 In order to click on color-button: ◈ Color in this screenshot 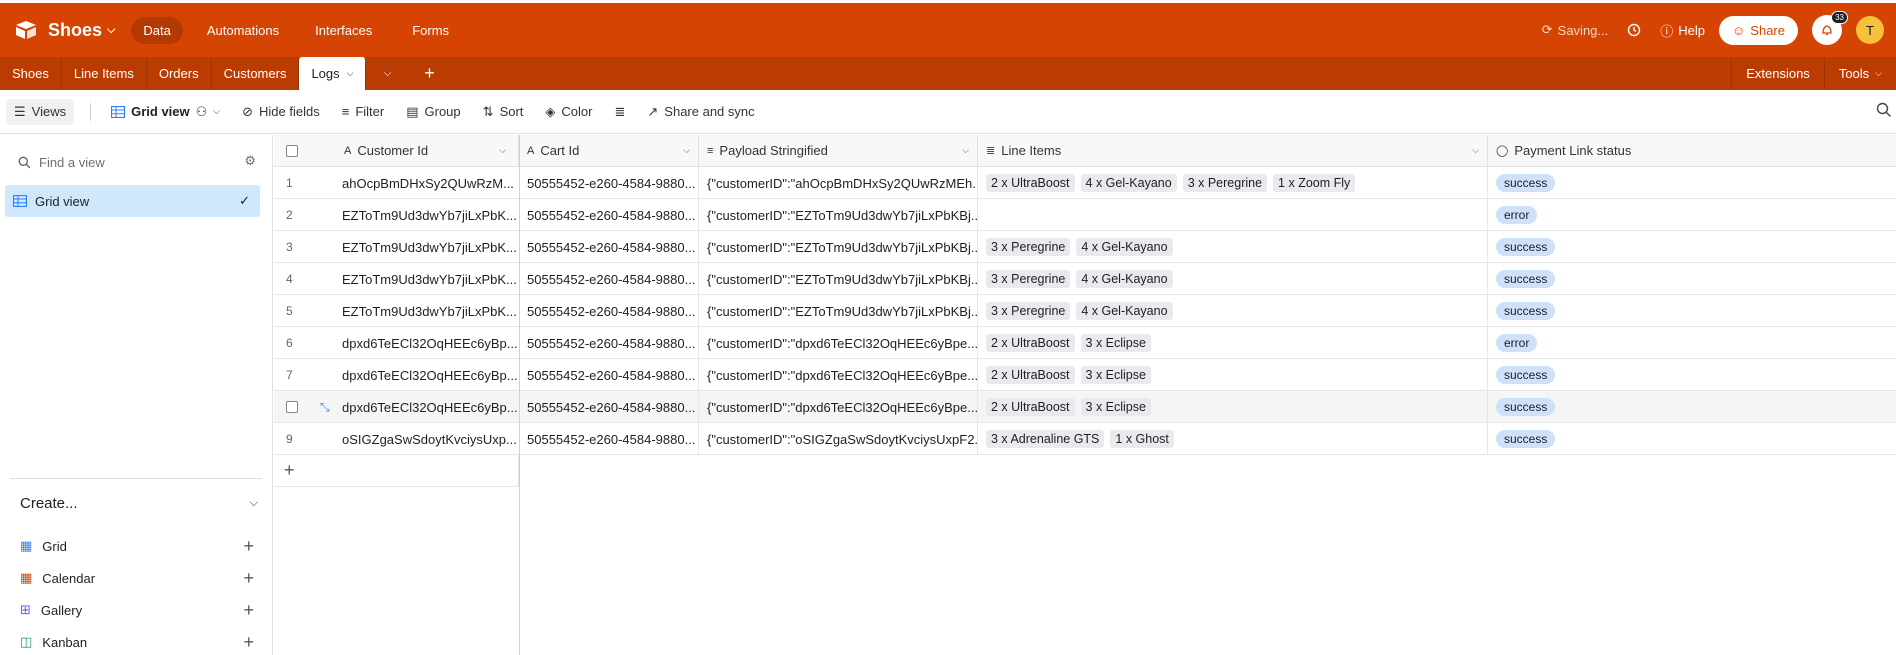, I will do `click(568, 112)`.